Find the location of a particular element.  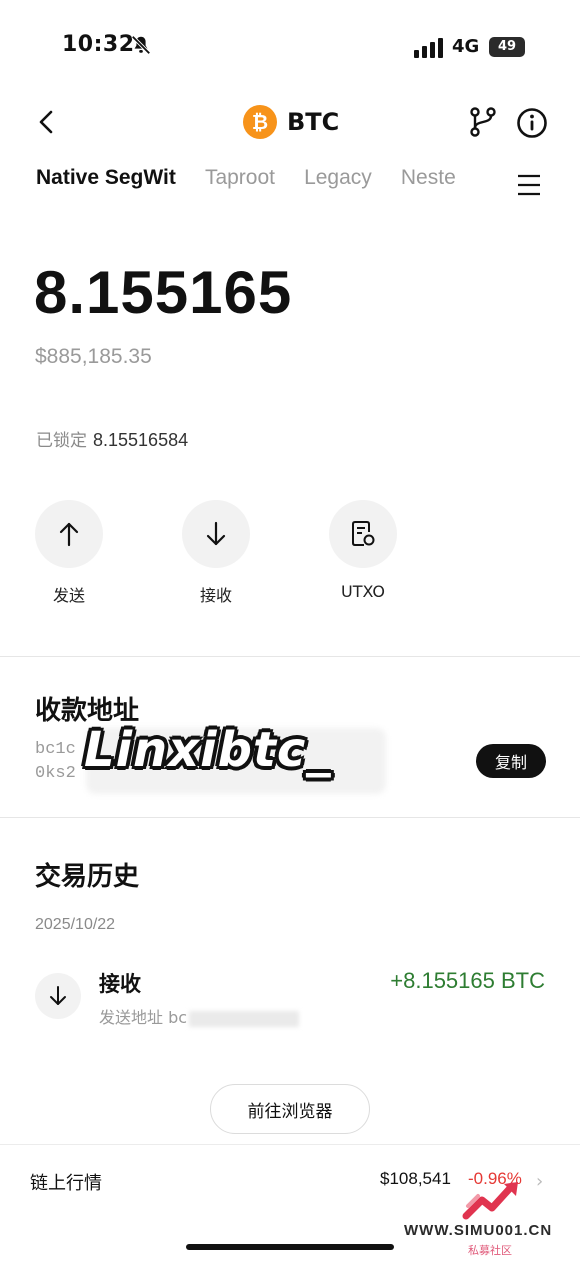

market-price: $108,541 is located at coordinates (415, 1178).